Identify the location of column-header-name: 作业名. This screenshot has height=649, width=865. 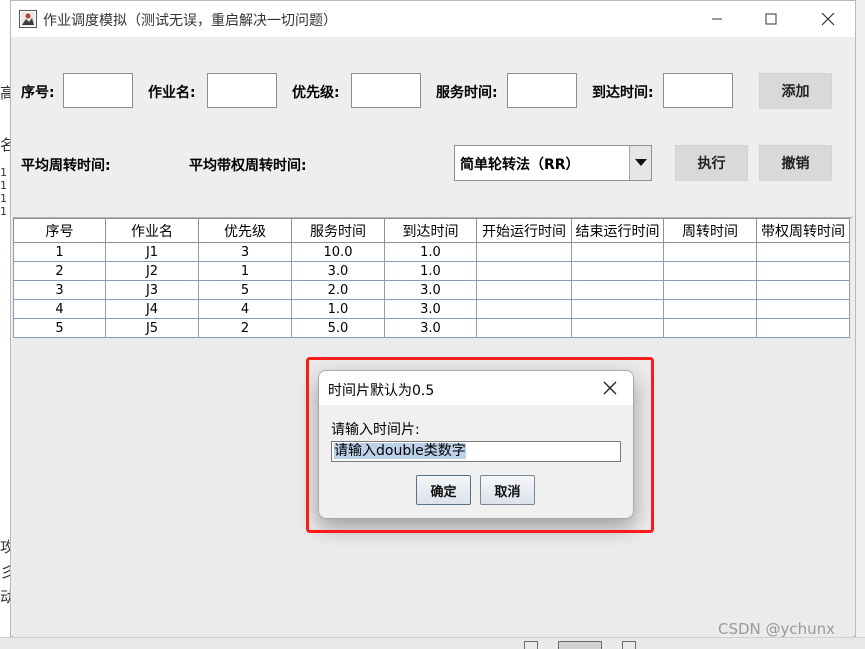
(152, 230).